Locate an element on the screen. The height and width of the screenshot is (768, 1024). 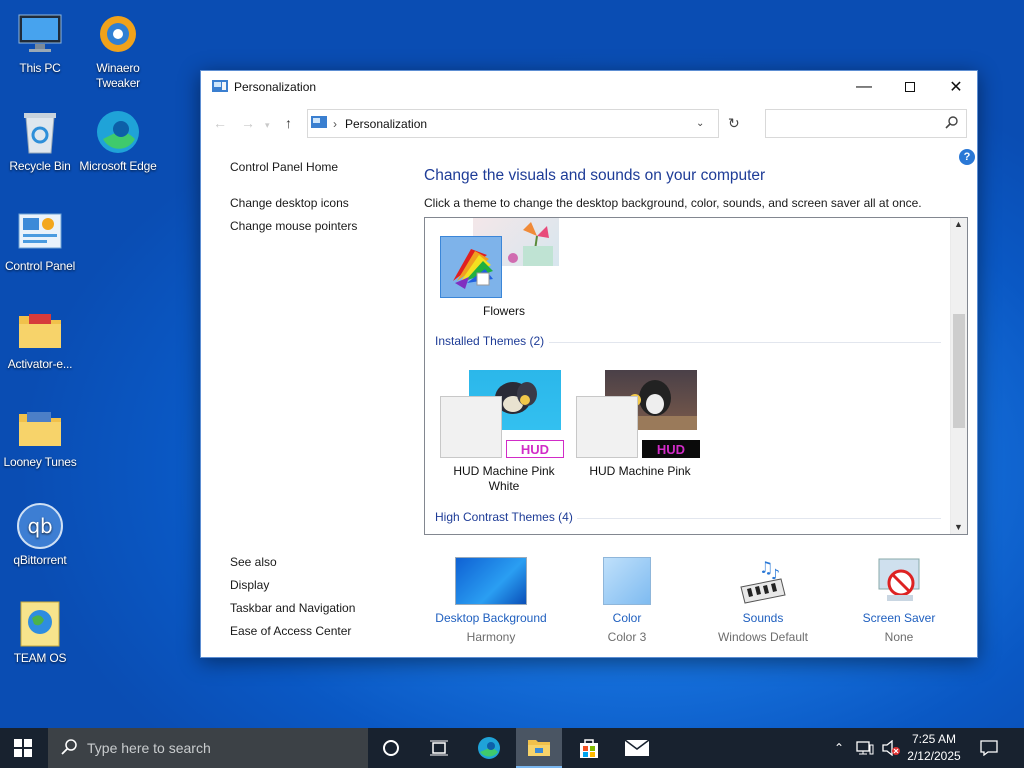
color-swatch-icon is located at coordinates (627, 580).